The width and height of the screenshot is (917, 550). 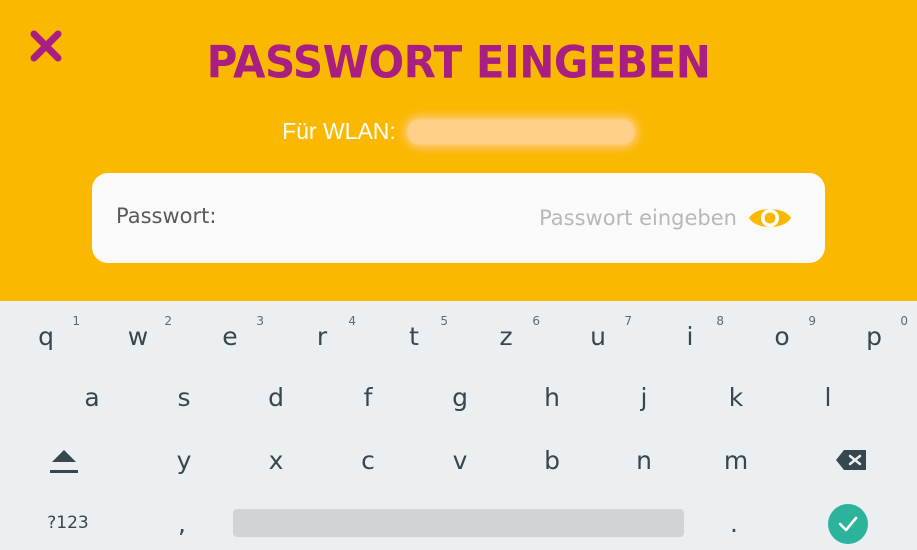 I want to click on symbols-key: ?123, so click(x=68, y=521).